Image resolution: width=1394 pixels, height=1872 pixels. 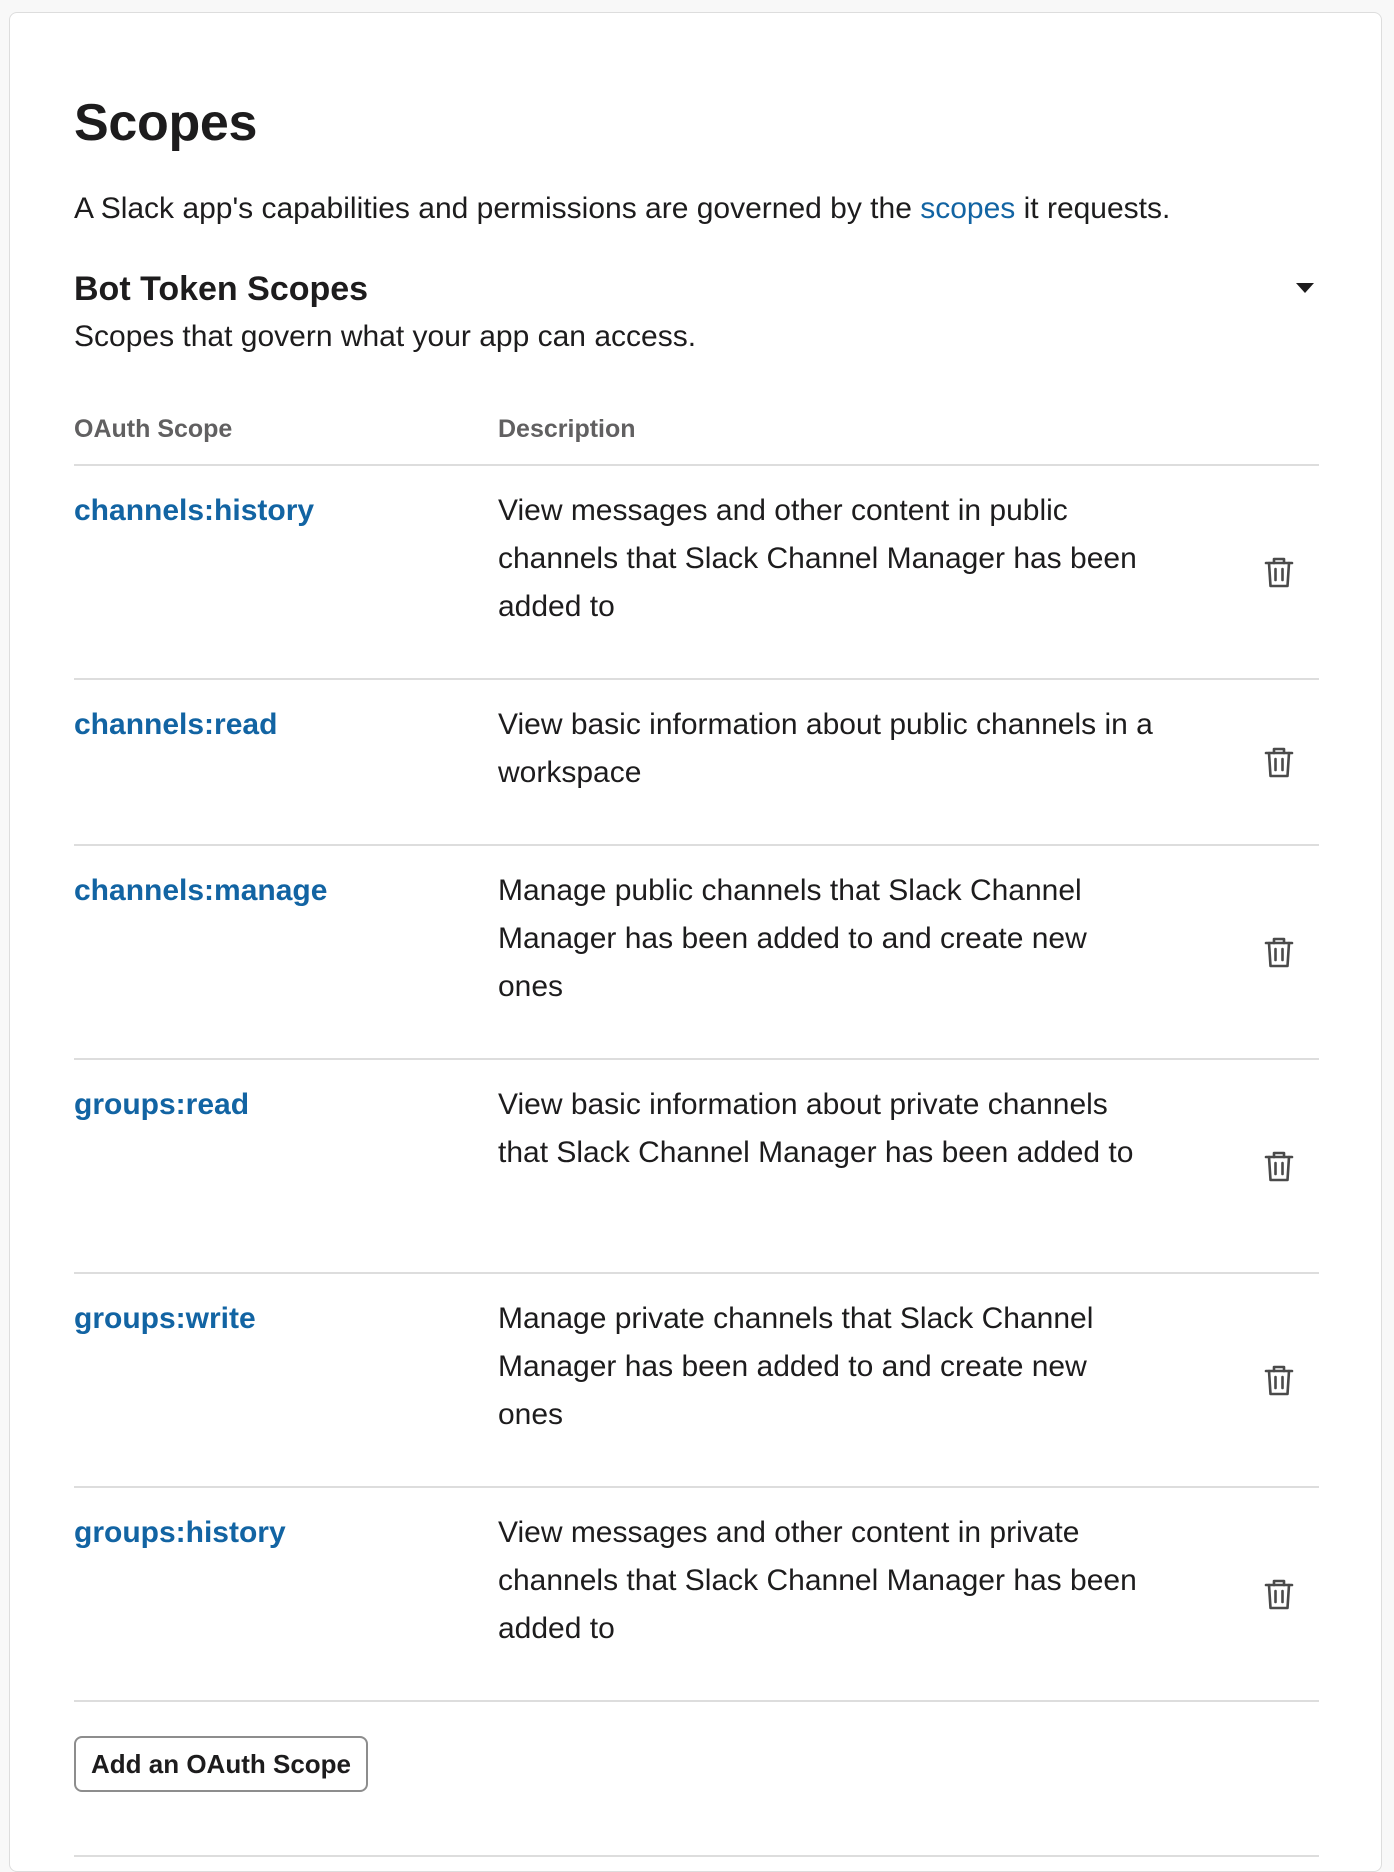 I want to click on intro-text-end: it requests., so click(x=1093, y=208).